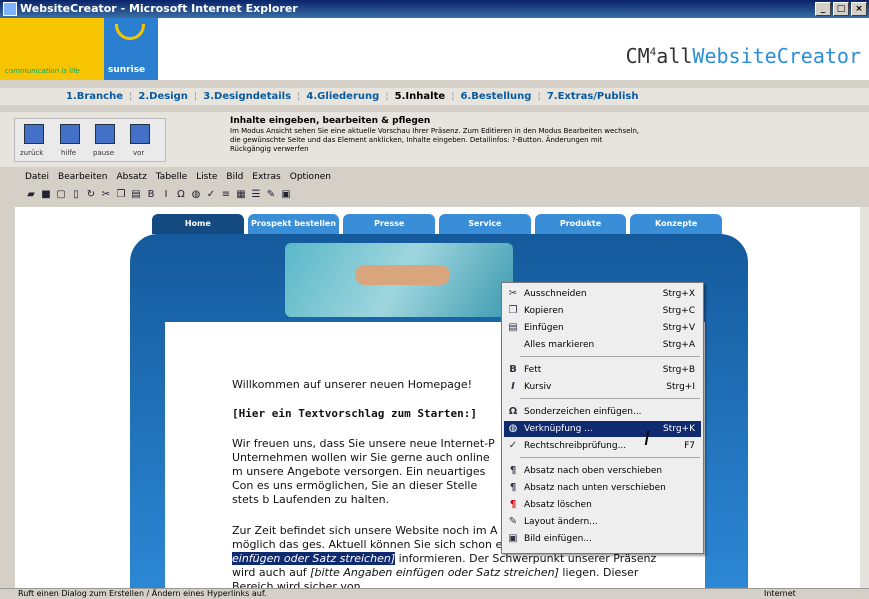  Describe the element at coordinates (131, 49) in the screenshot. I see `sunrise-logo: sunrise` at that location.